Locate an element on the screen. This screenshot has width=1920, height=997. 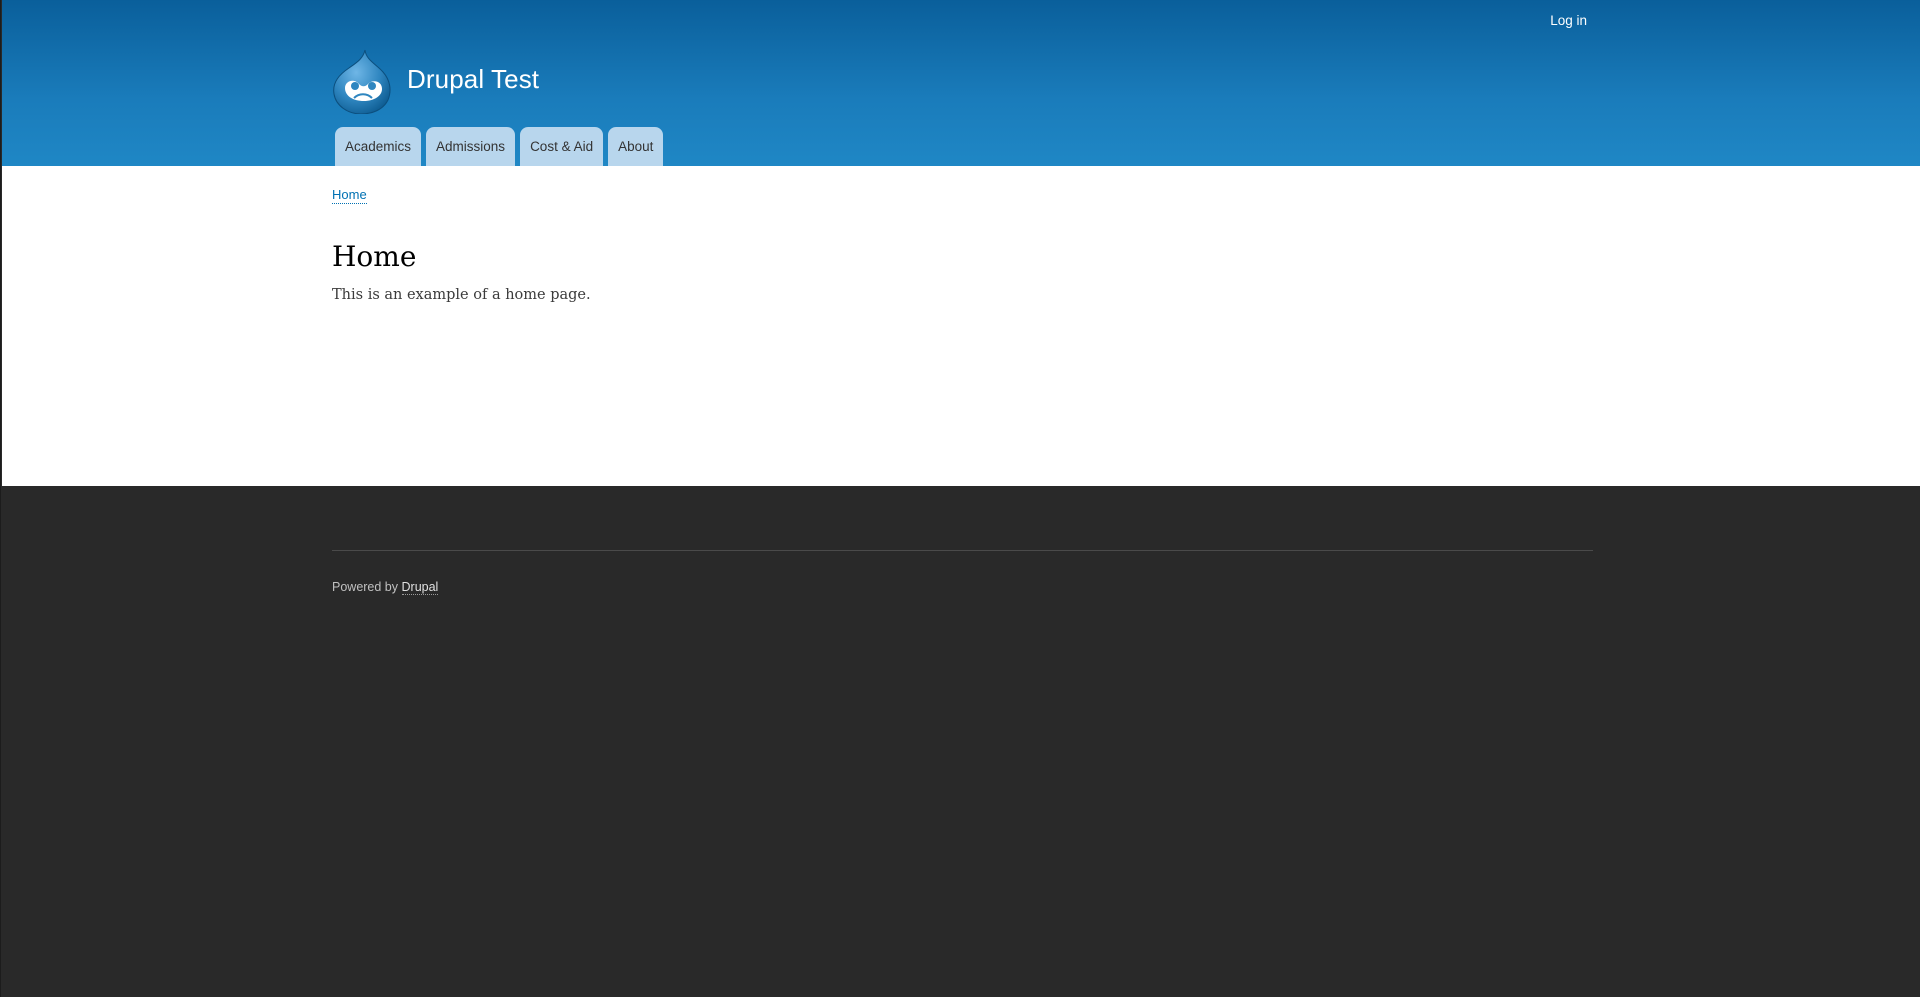
main-menu-item-admissions: Admissions is located at coordinates (471, 146).